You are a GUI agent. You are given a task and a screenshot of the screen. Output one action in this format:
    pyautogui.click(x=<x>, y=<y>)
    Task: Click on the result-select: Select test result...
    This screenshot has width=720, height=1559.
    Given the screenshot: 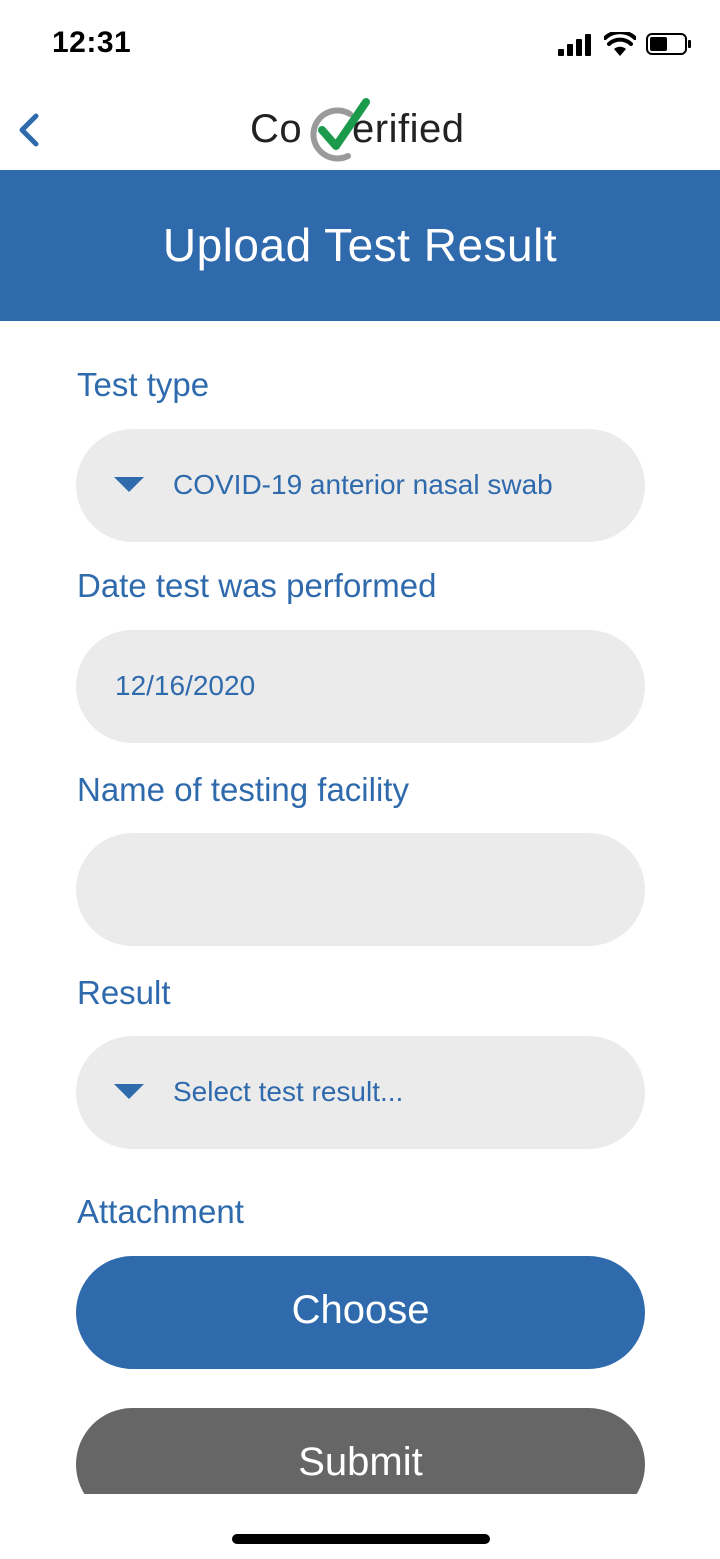 What is the action you would take?
    pyautogui.click(x=360, y=1092)
    